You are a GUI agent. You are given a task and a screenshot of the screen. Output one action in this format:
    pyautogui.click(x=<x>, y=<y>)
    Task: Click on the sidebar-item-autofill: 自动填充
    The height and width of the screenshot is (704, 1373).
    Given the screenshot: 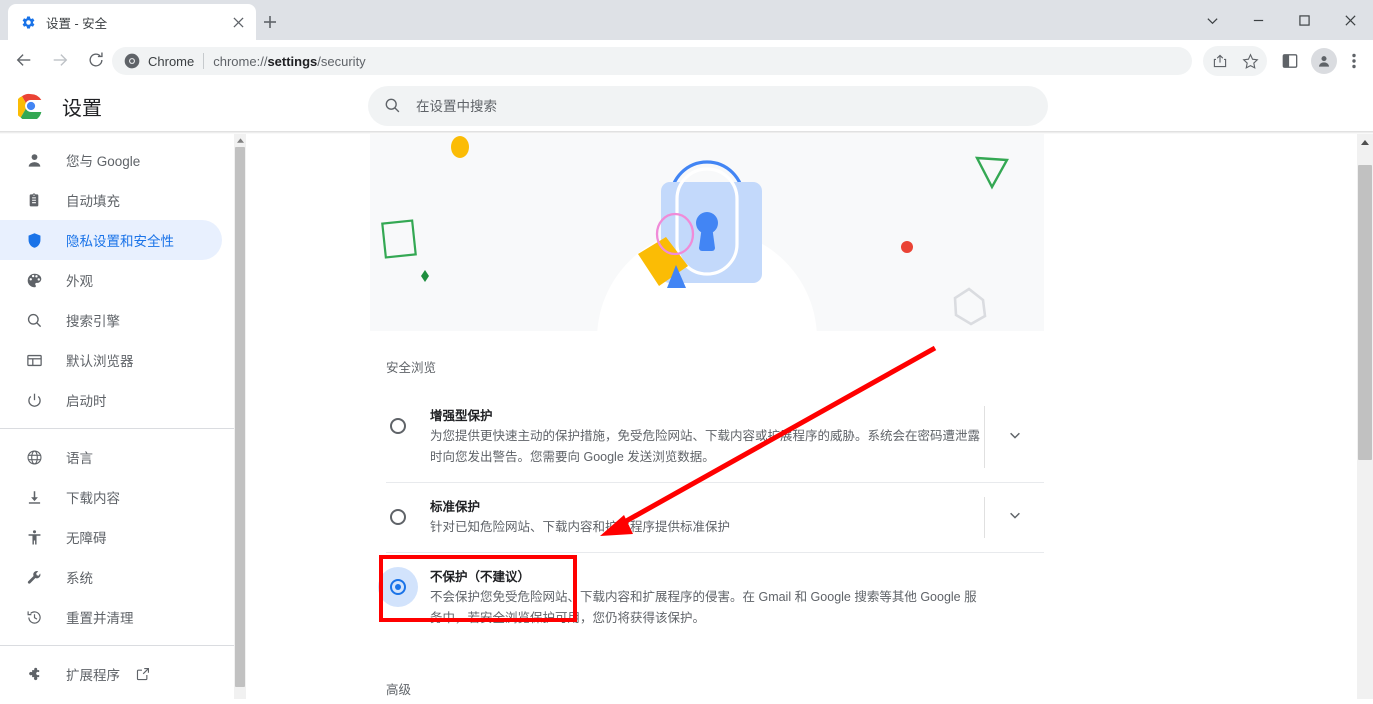 What is the action you would take?
    pyautogui.click(x=111, y=200)
    